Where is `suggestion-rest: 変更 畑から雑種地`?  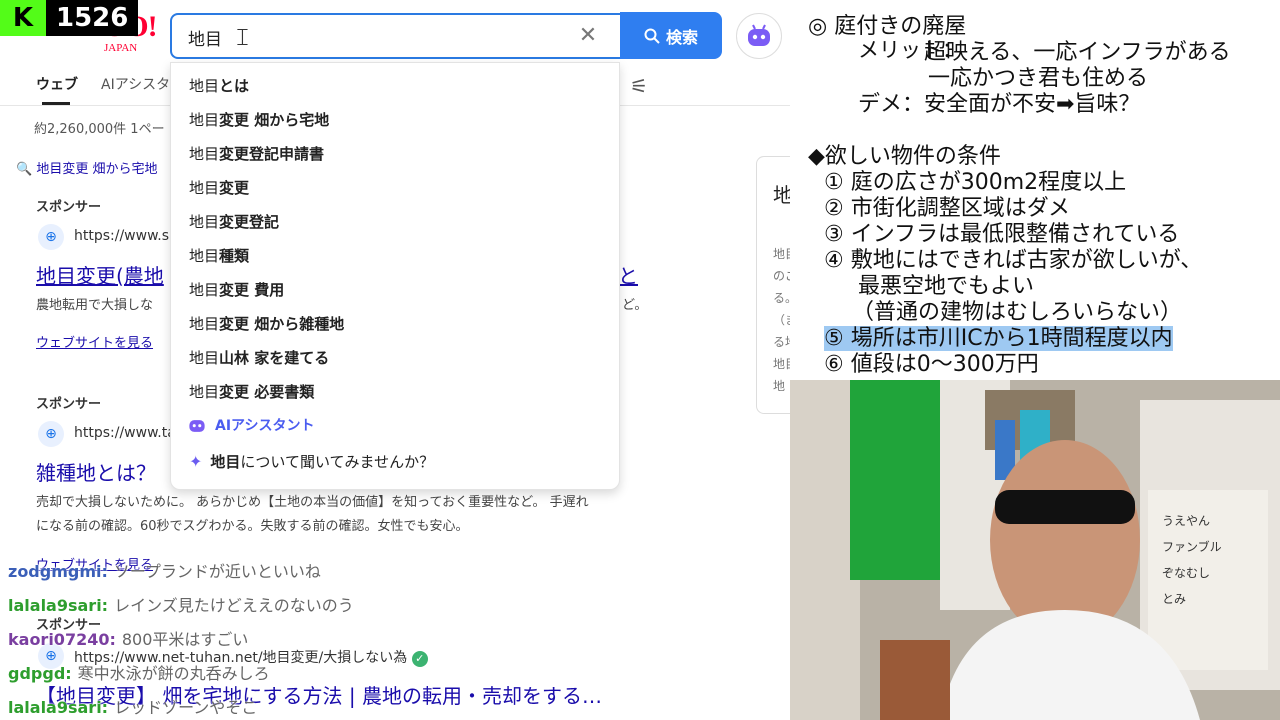
suggestion-rest: 変更 畑から雑種地 is located at coordinates (282, 323).